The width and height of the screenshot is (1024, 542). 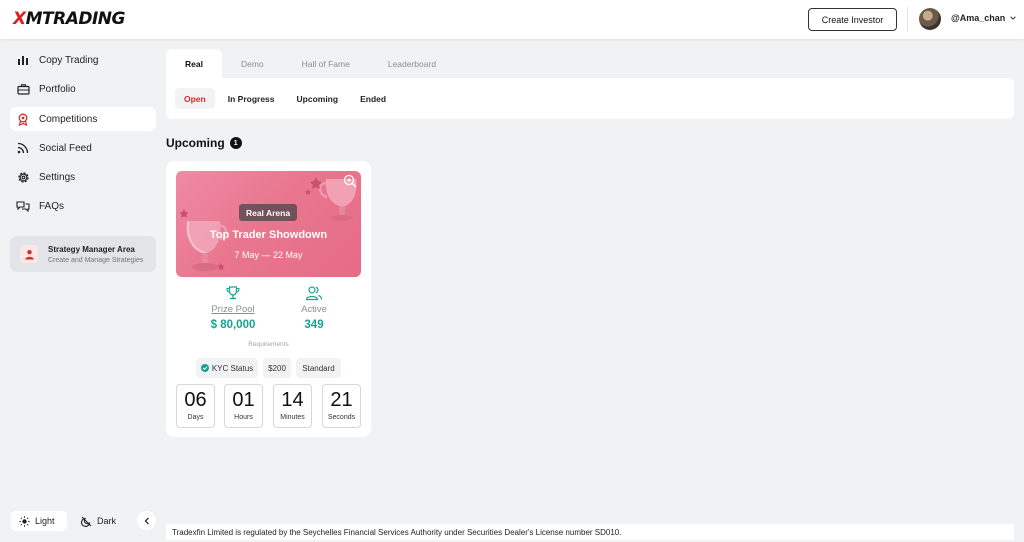 What do you see at coordinates (512, 19) in the screenshot?
I see `top-header: XMTRADING Create Investor @Ama_chan` at bounding box center [512, 19].